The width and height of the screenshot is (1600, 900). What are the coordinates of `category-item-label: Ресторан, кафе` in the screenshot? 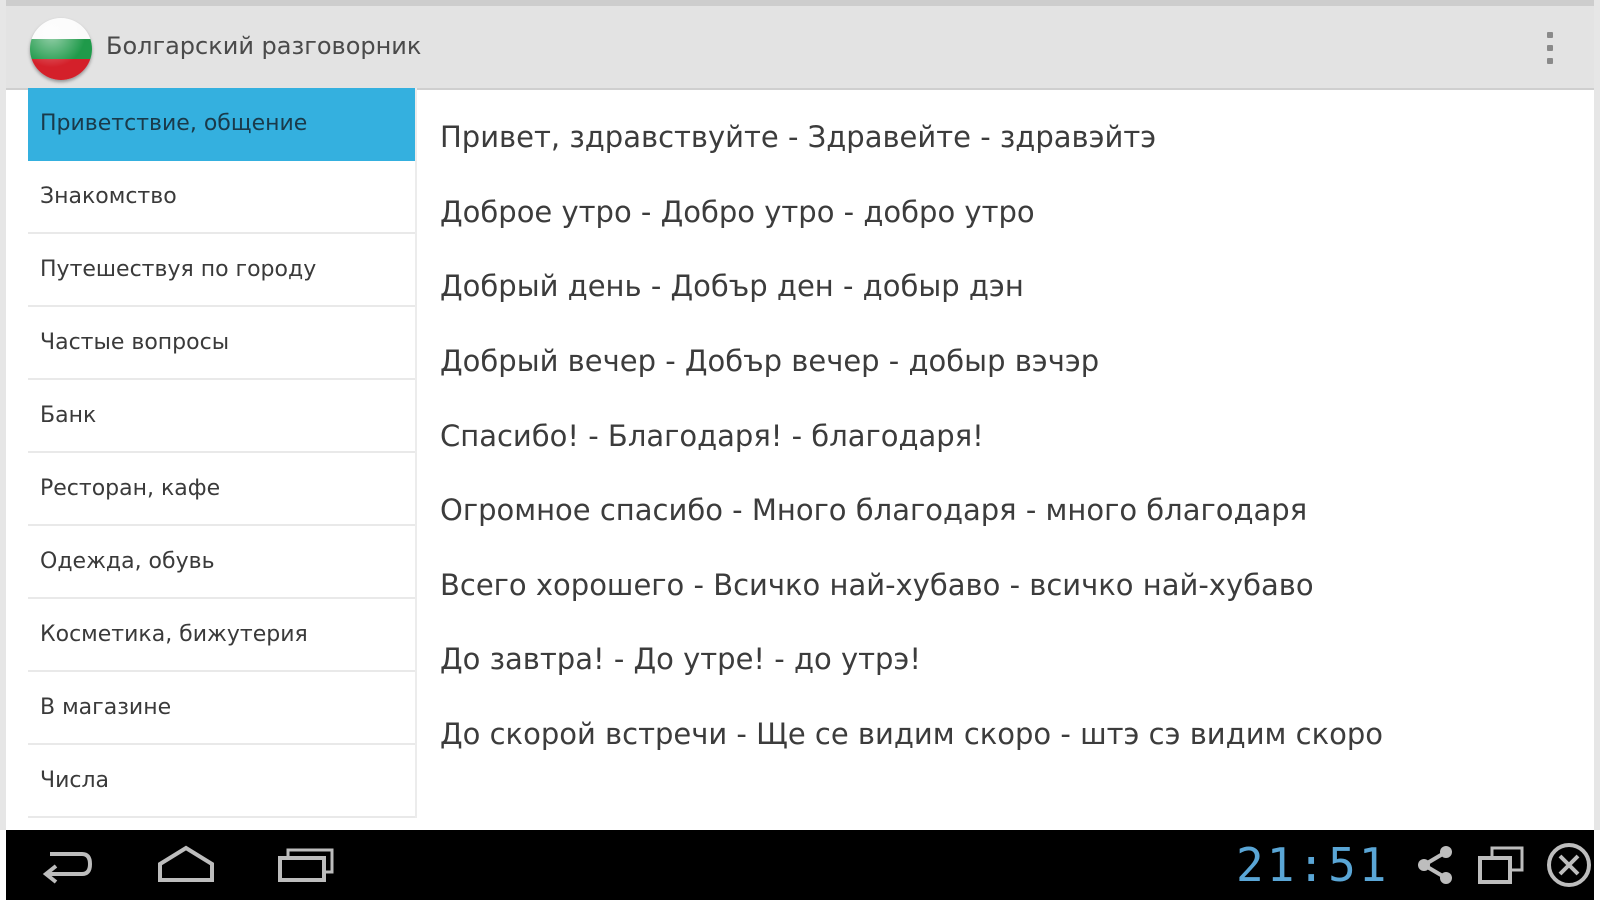 It's located at (130, 488).